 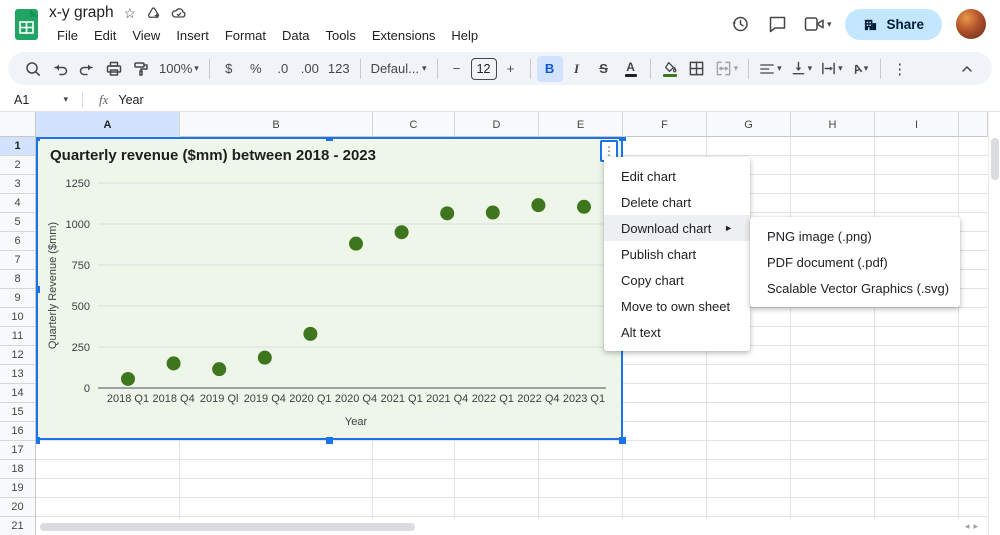 What do you see at coordinates (17, 184) in the screenshot?
I see `row-header-3: 3` at bounding box center [17, 184].